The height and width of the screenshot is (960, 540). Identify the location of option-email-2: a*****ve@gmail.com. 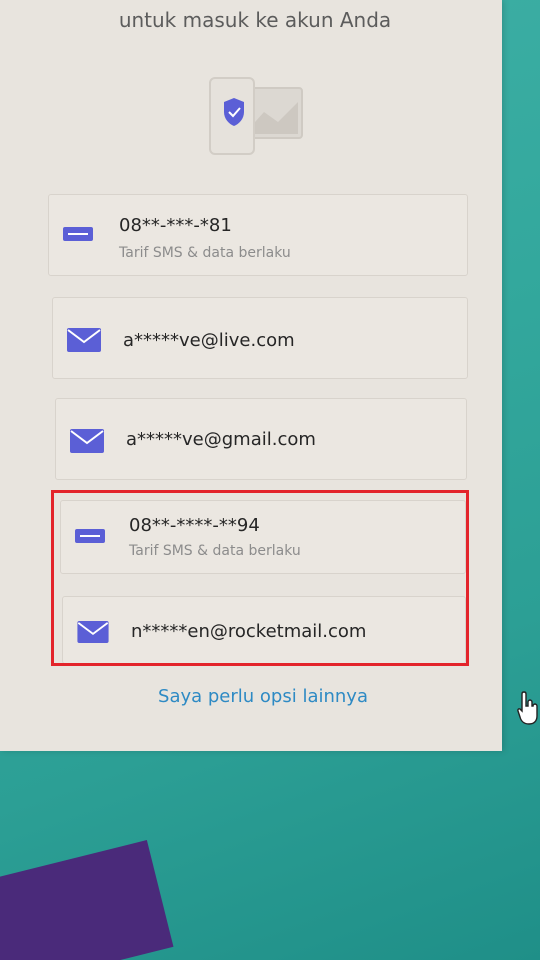
(261, 439).